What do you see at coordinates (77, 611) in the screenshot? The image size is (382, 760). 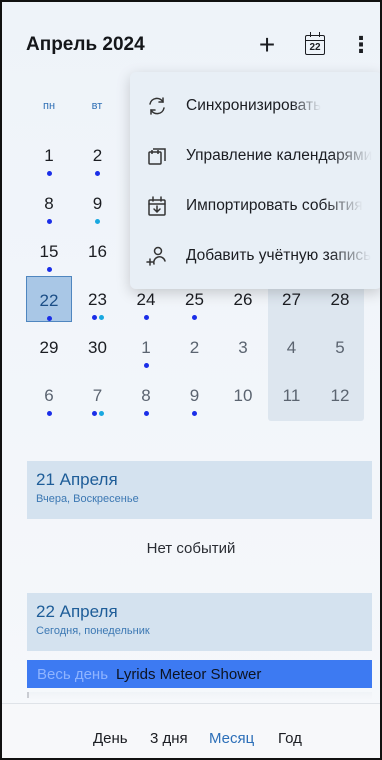 I see `agenda-day-title: 22 Апреля` at bounding box center [77, 611].